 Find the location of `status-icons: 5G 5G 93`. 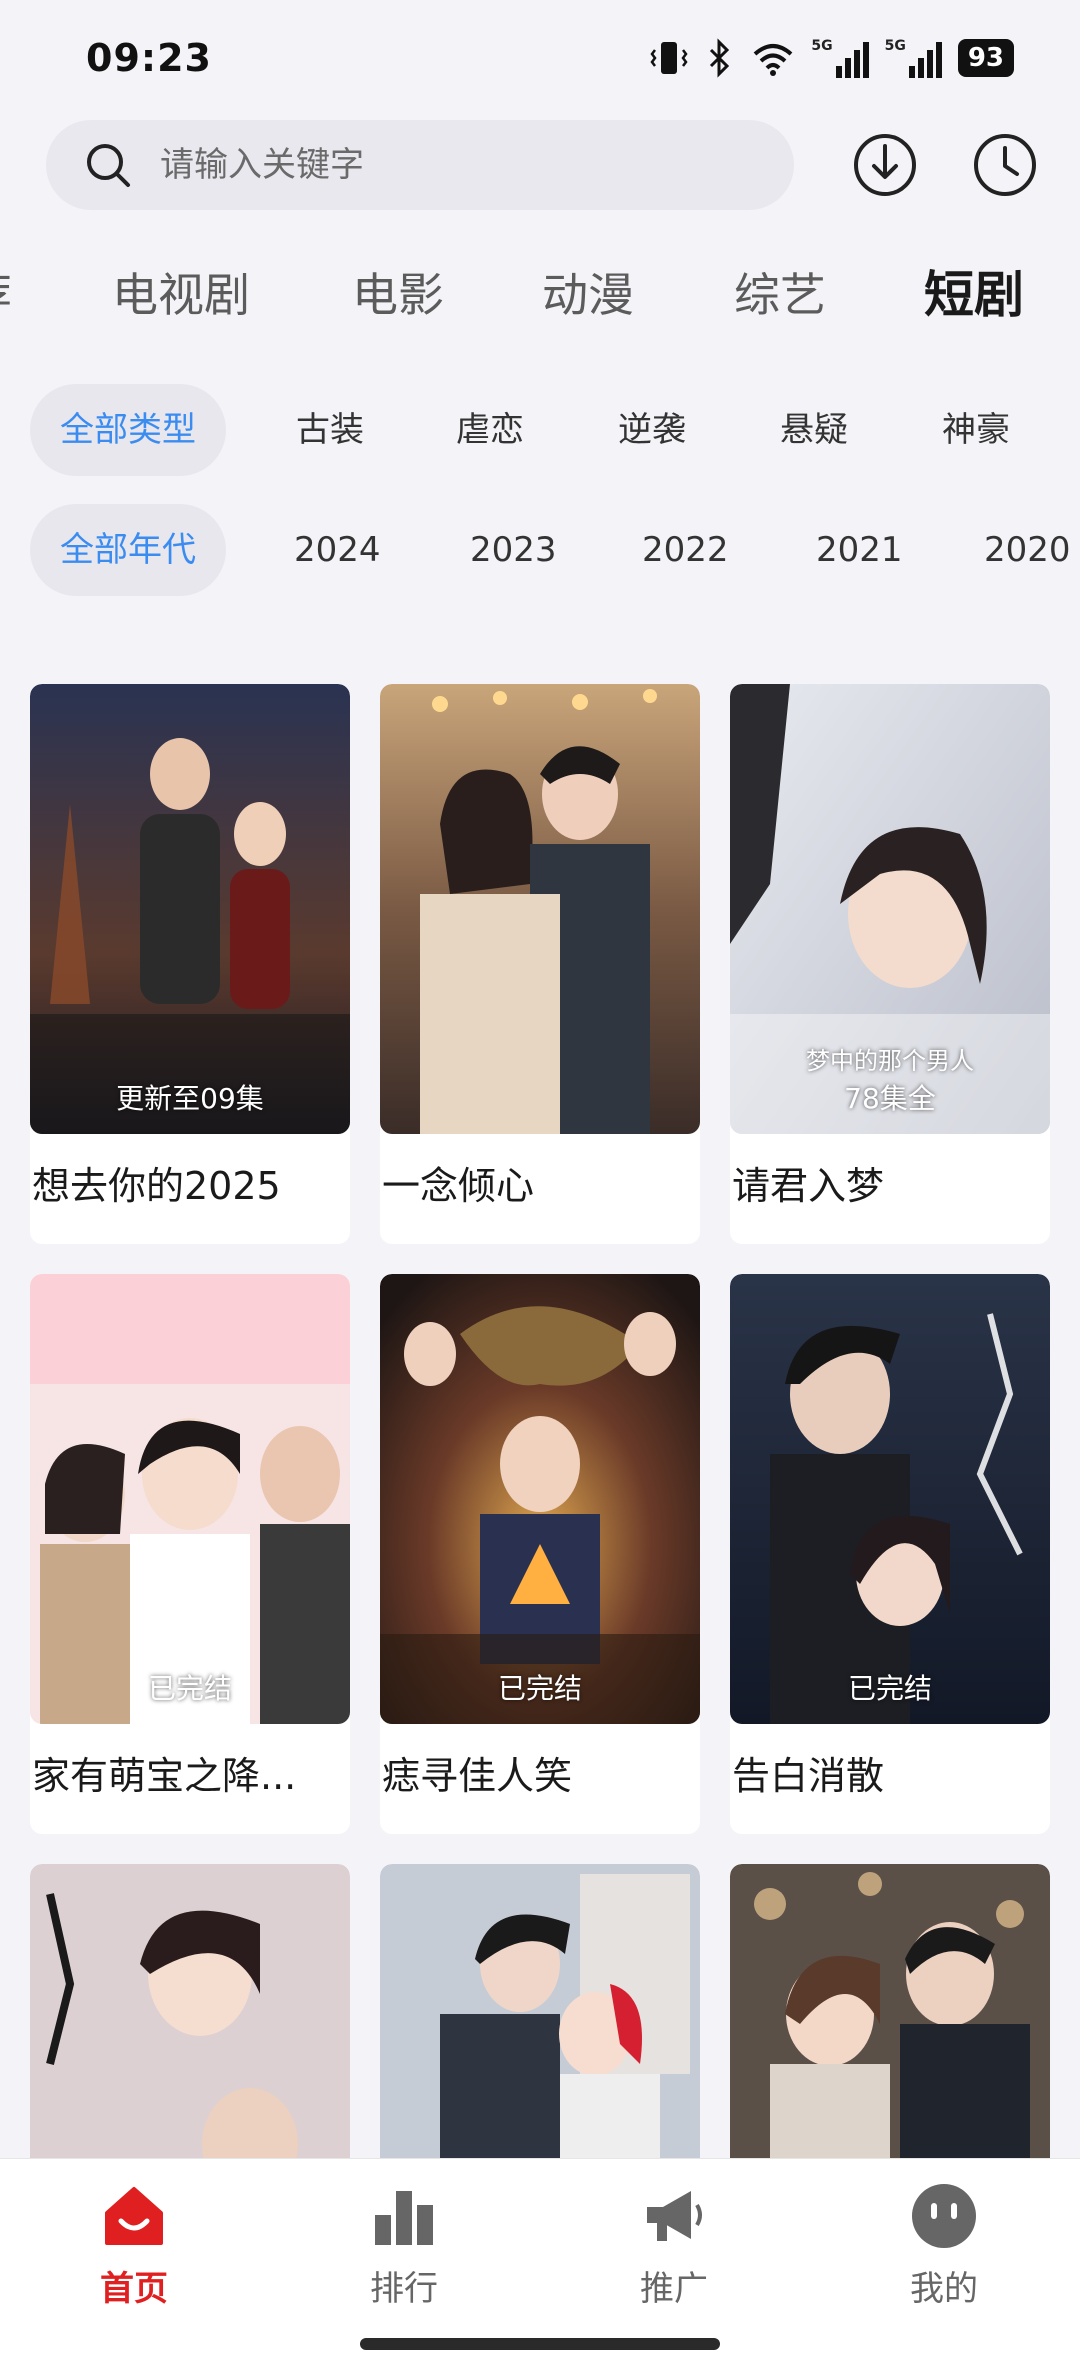

status-icons: 5G 5G 93 is located at coordinates (831, 58).